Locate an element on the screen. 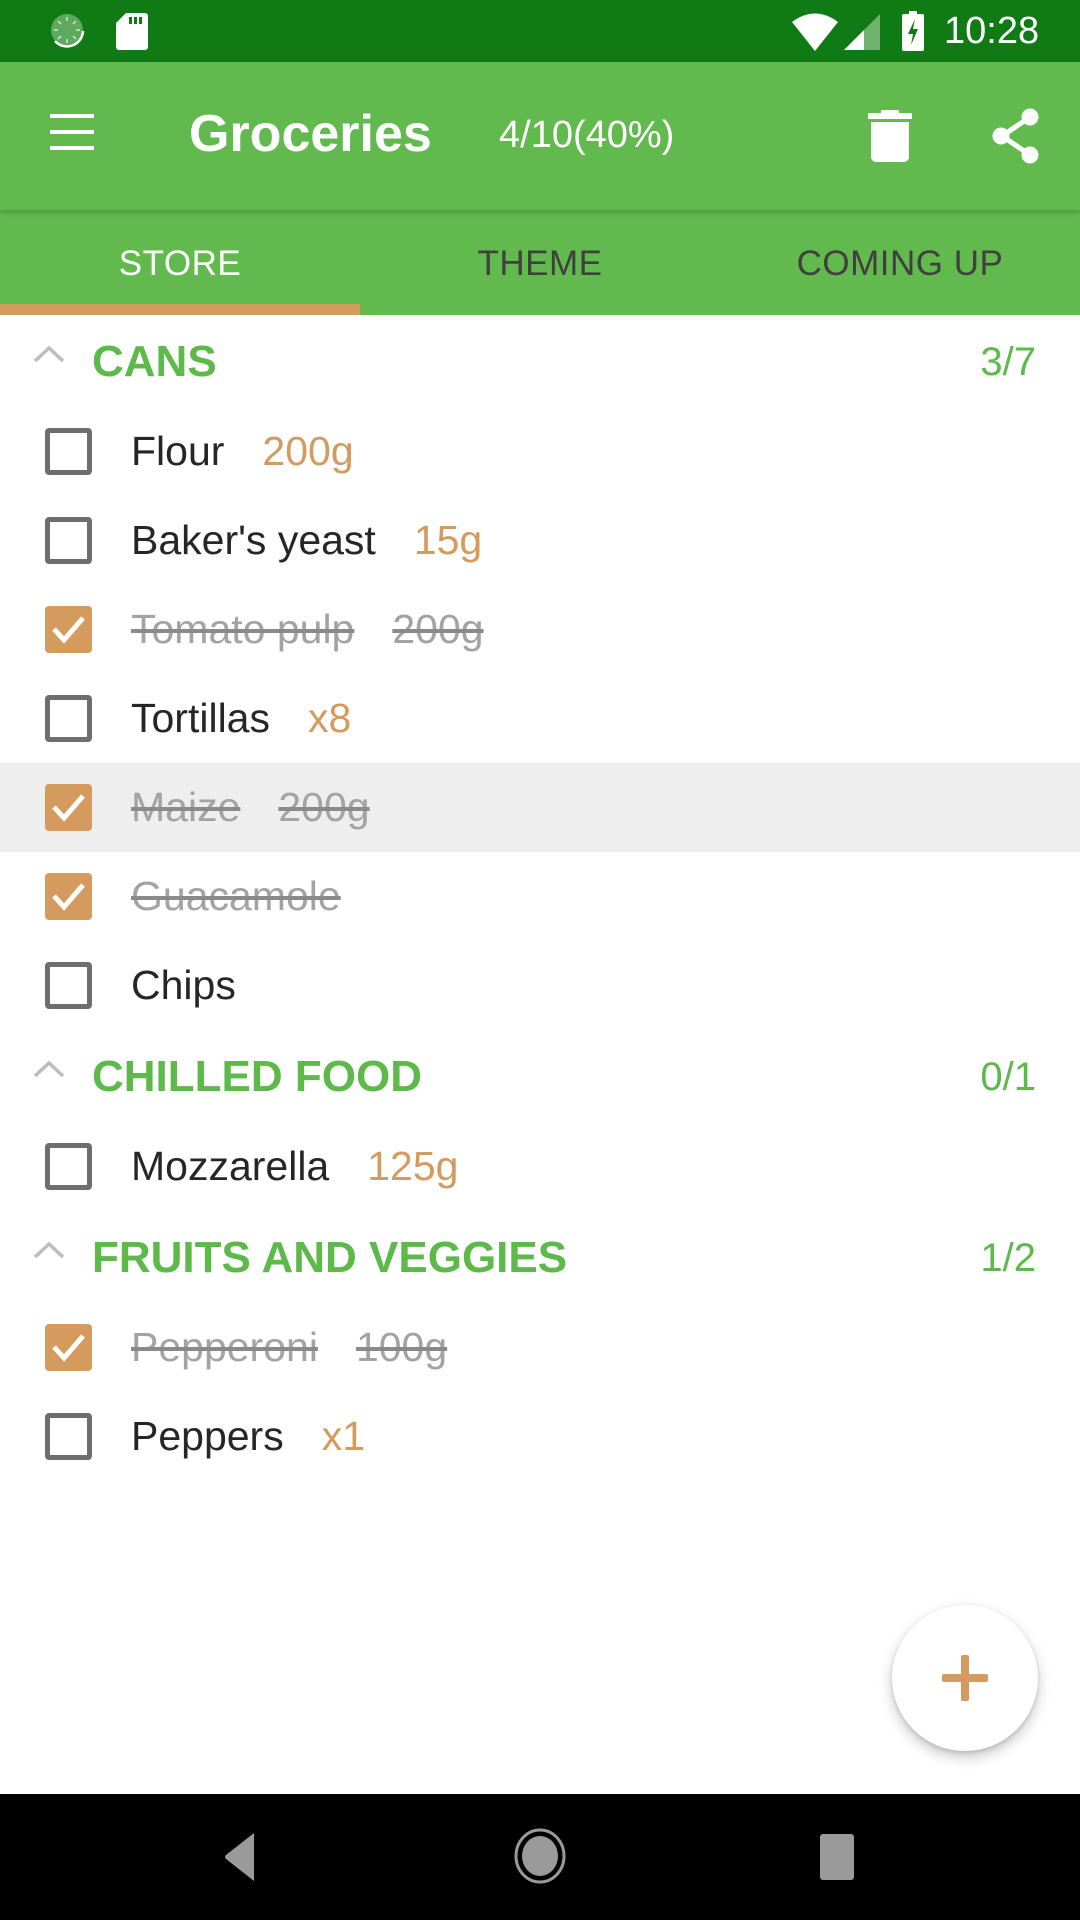 The height and width of the screenshot is (1920, 1080). list-item: Guacamole is located at coordinates (540, 896).